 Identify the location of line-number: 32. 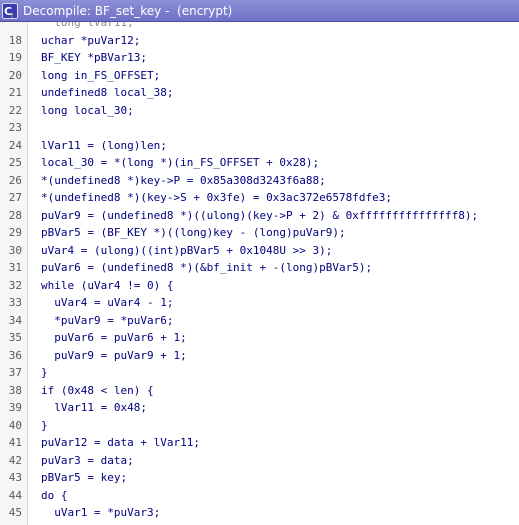
(15, 285).